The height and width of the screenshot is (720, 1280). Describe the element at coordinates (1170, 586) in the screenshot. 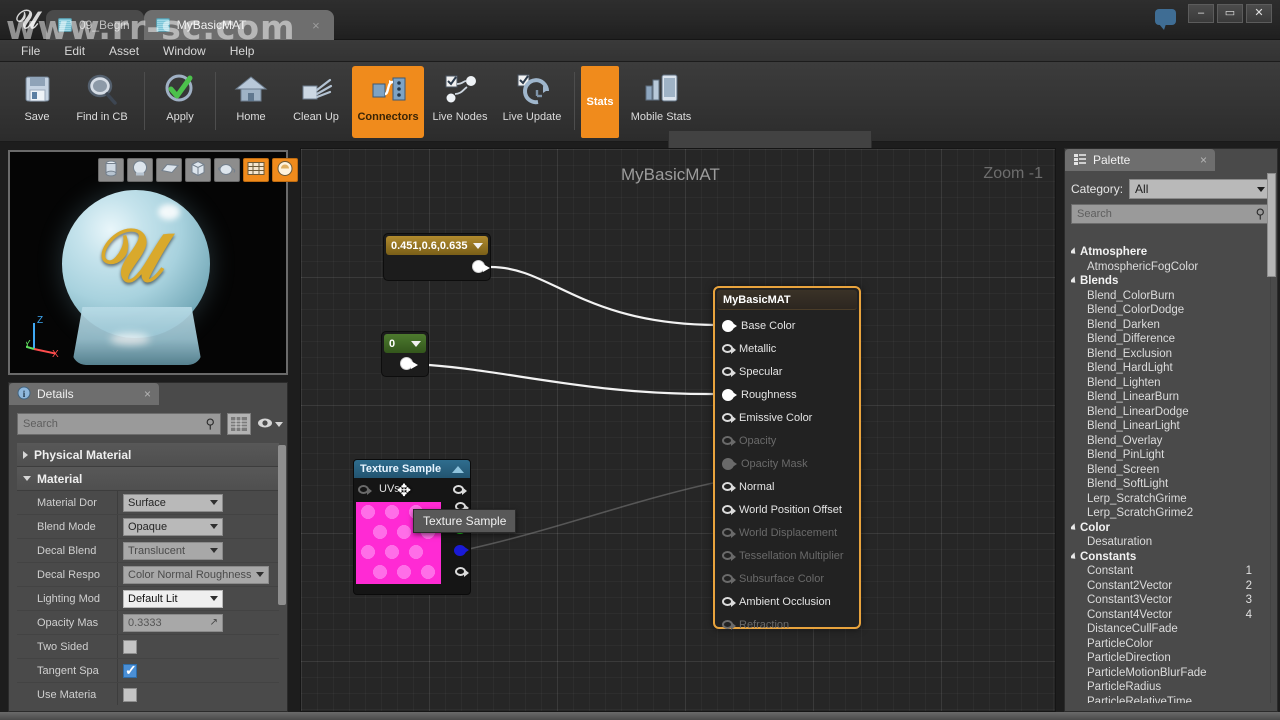

I see `palette-item: Constant2Vector 2` at that location.